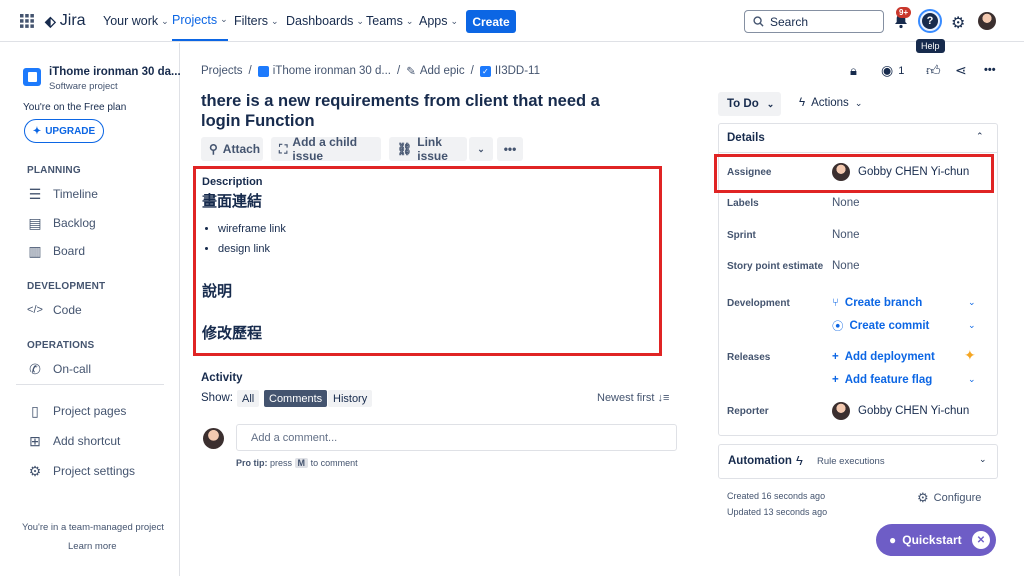  Describe the element at coordinates (92, 546) in the screenshot. I see `learn-more-link: Learn more` at that location.